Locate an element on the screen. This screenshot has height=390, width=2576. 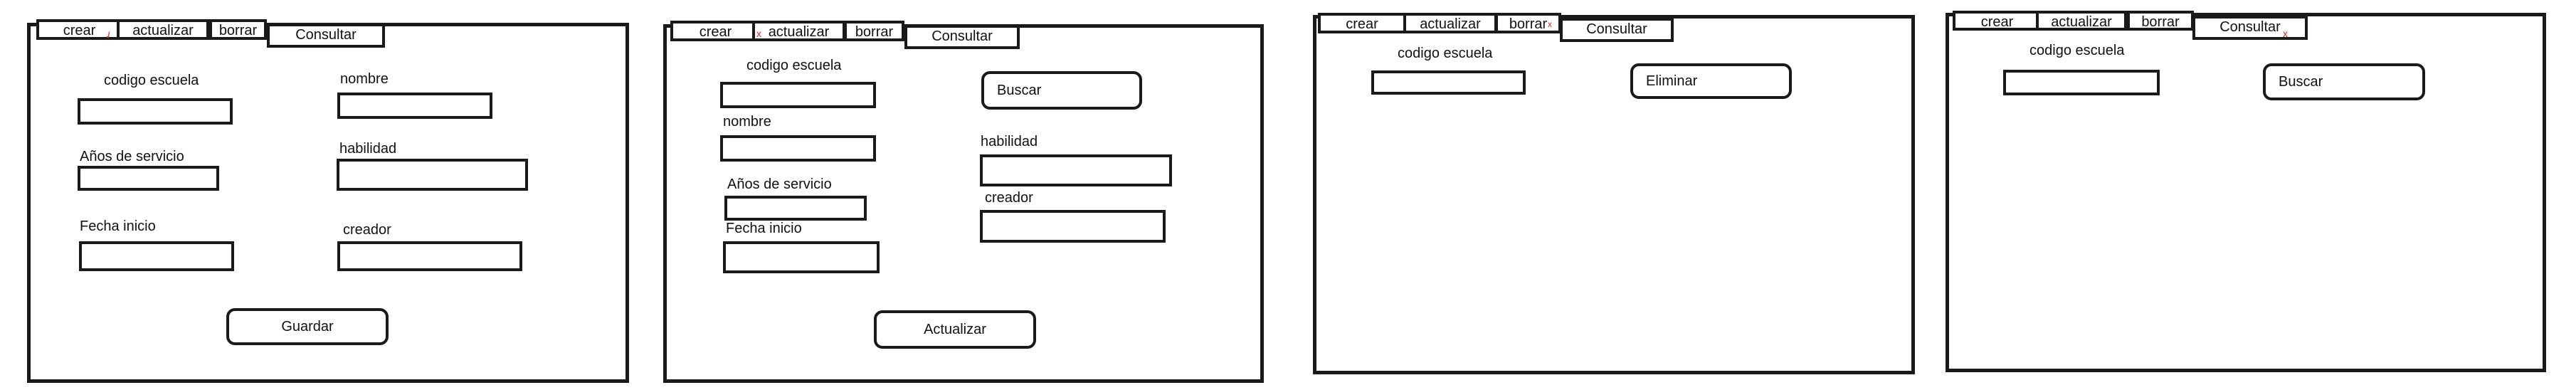
guardar-button: Guardar is located at coordinates (307, 326).